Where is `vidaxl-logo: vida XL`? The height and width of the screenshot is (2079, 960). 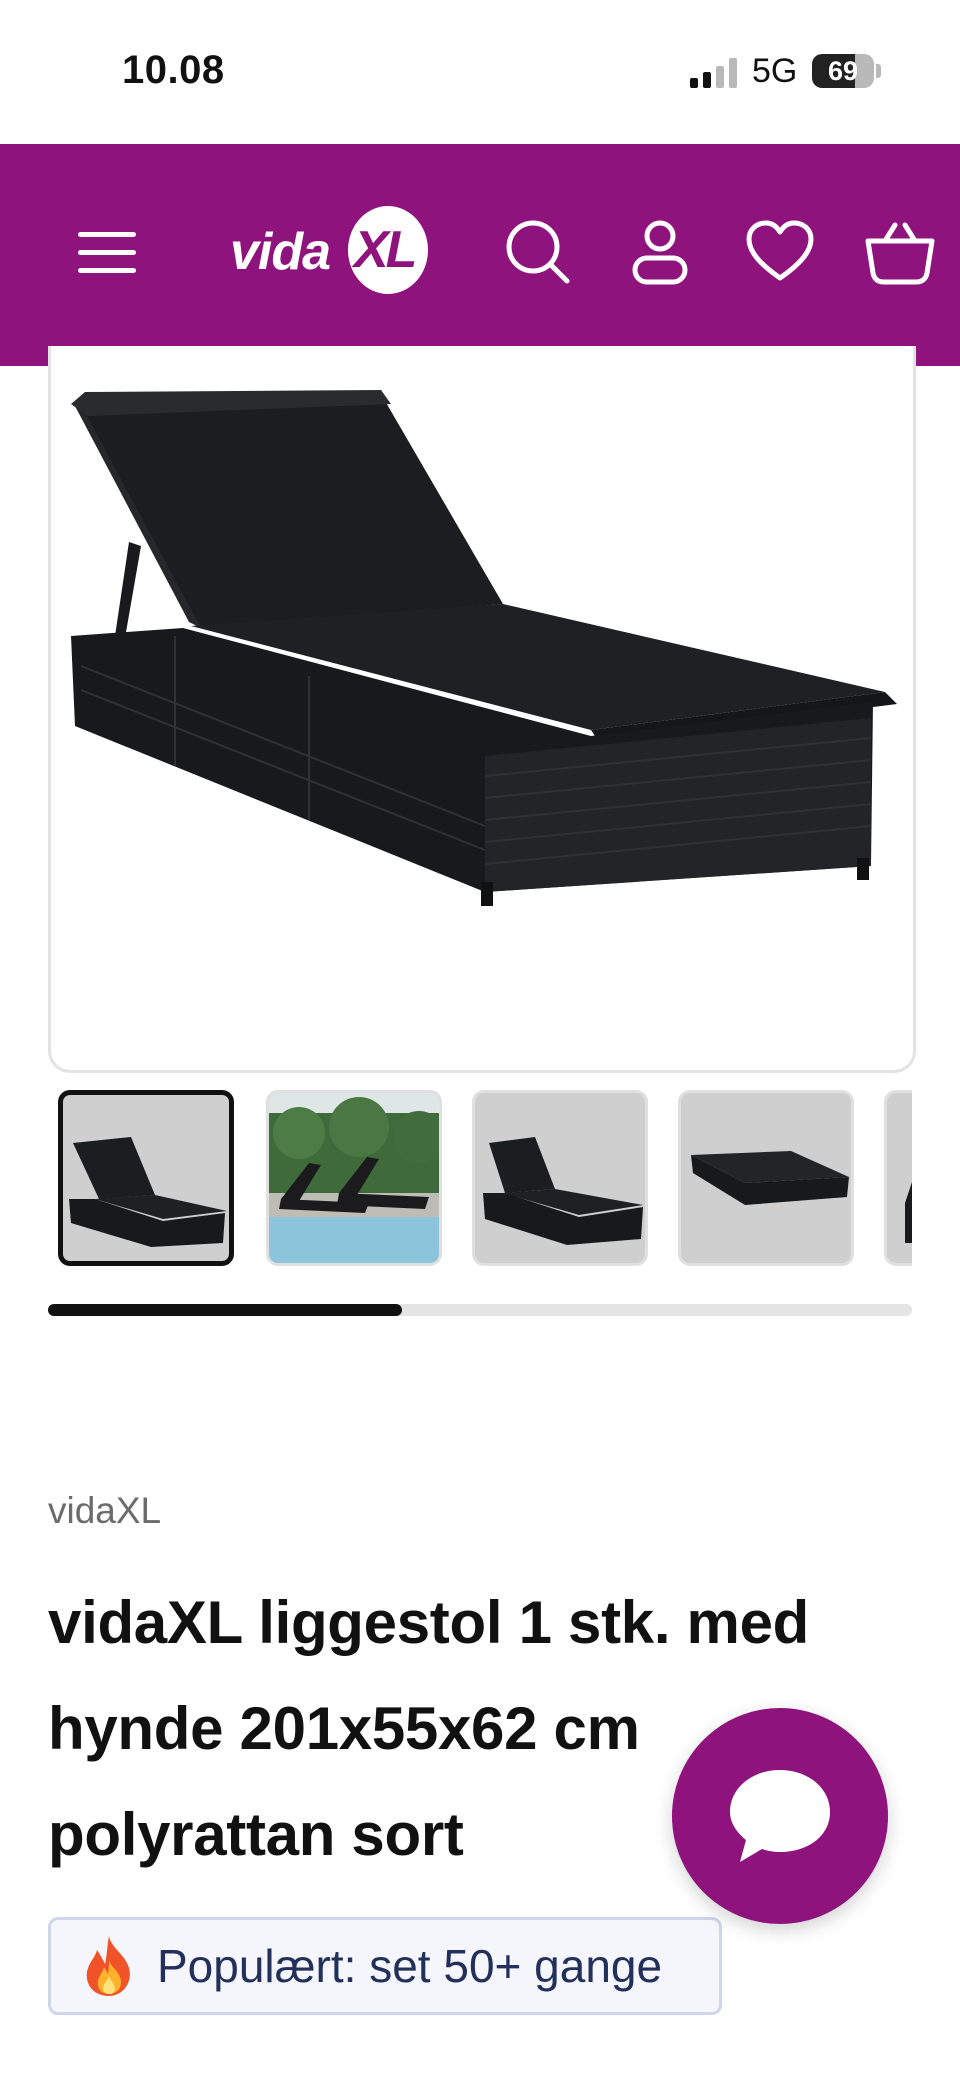 vidaxl-logo: vida XL is located at coordinates (330, 254).